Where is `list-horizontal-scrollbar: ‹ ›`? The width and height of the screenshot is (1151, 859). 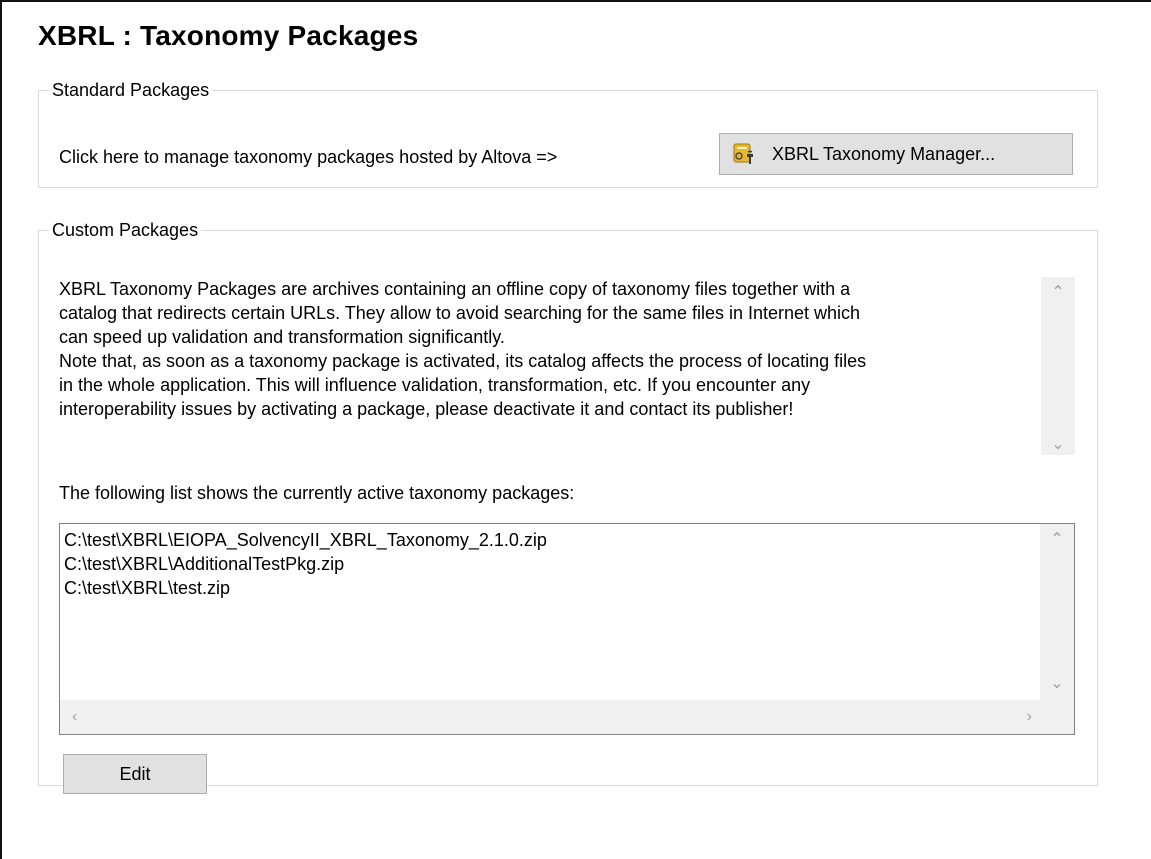 list-horizontal-scrollbar: ‹ › is located at coordinates (550, 717).